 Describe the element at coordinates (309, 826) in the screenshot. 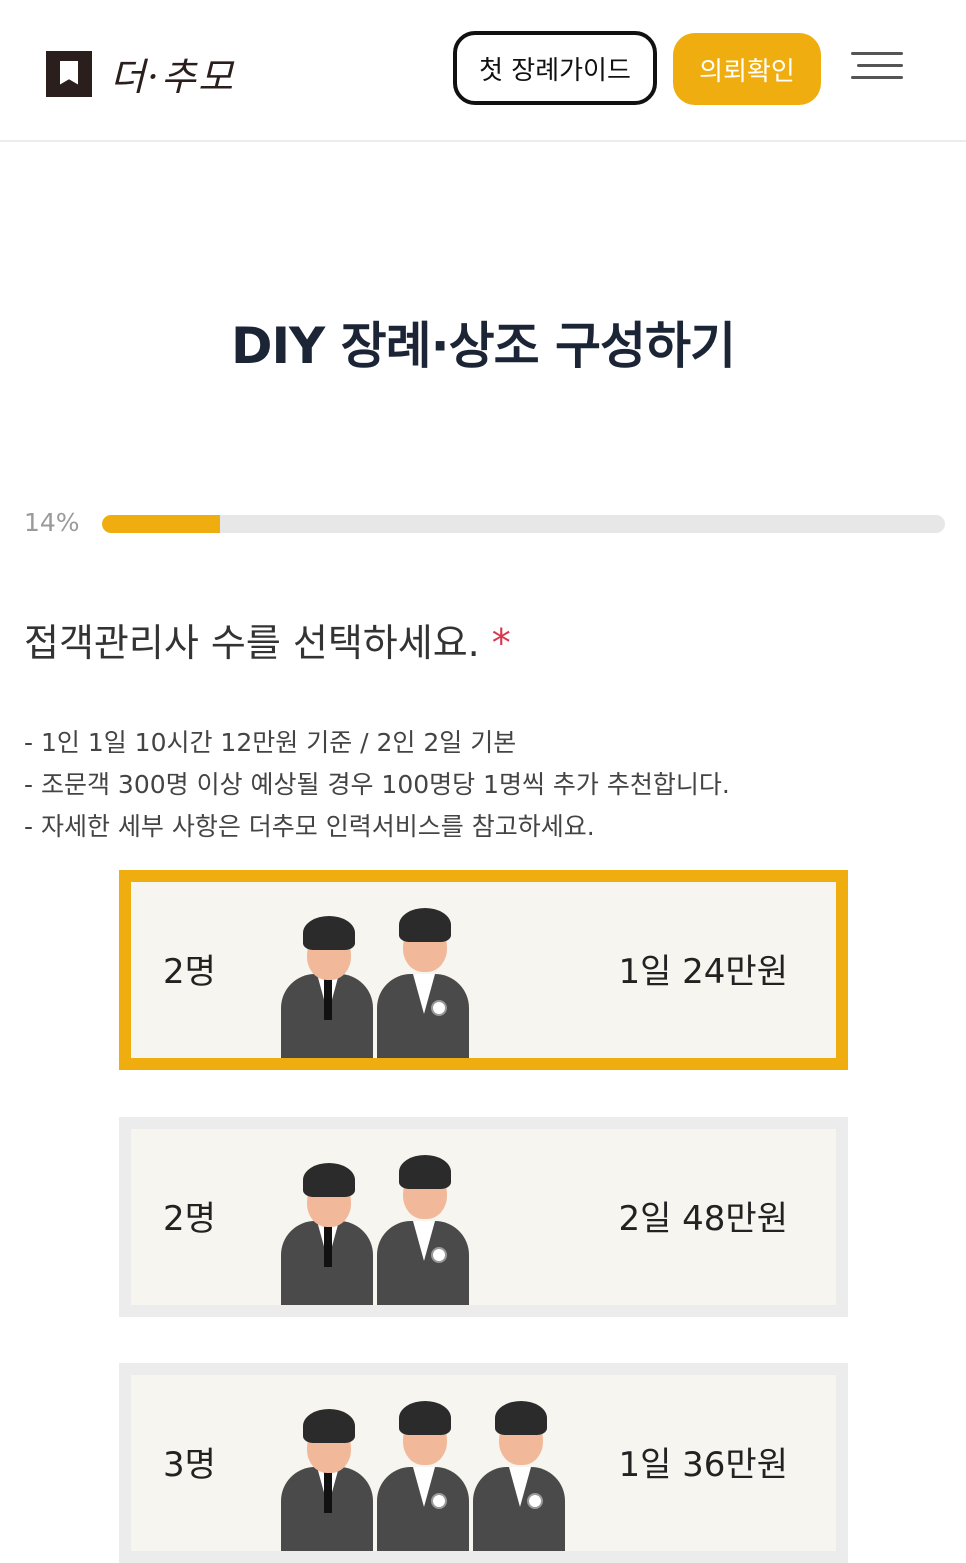

I see `note-item: - 자세한 세부 사항은 더추모 인력서비스를 참고하세요.` at that location.